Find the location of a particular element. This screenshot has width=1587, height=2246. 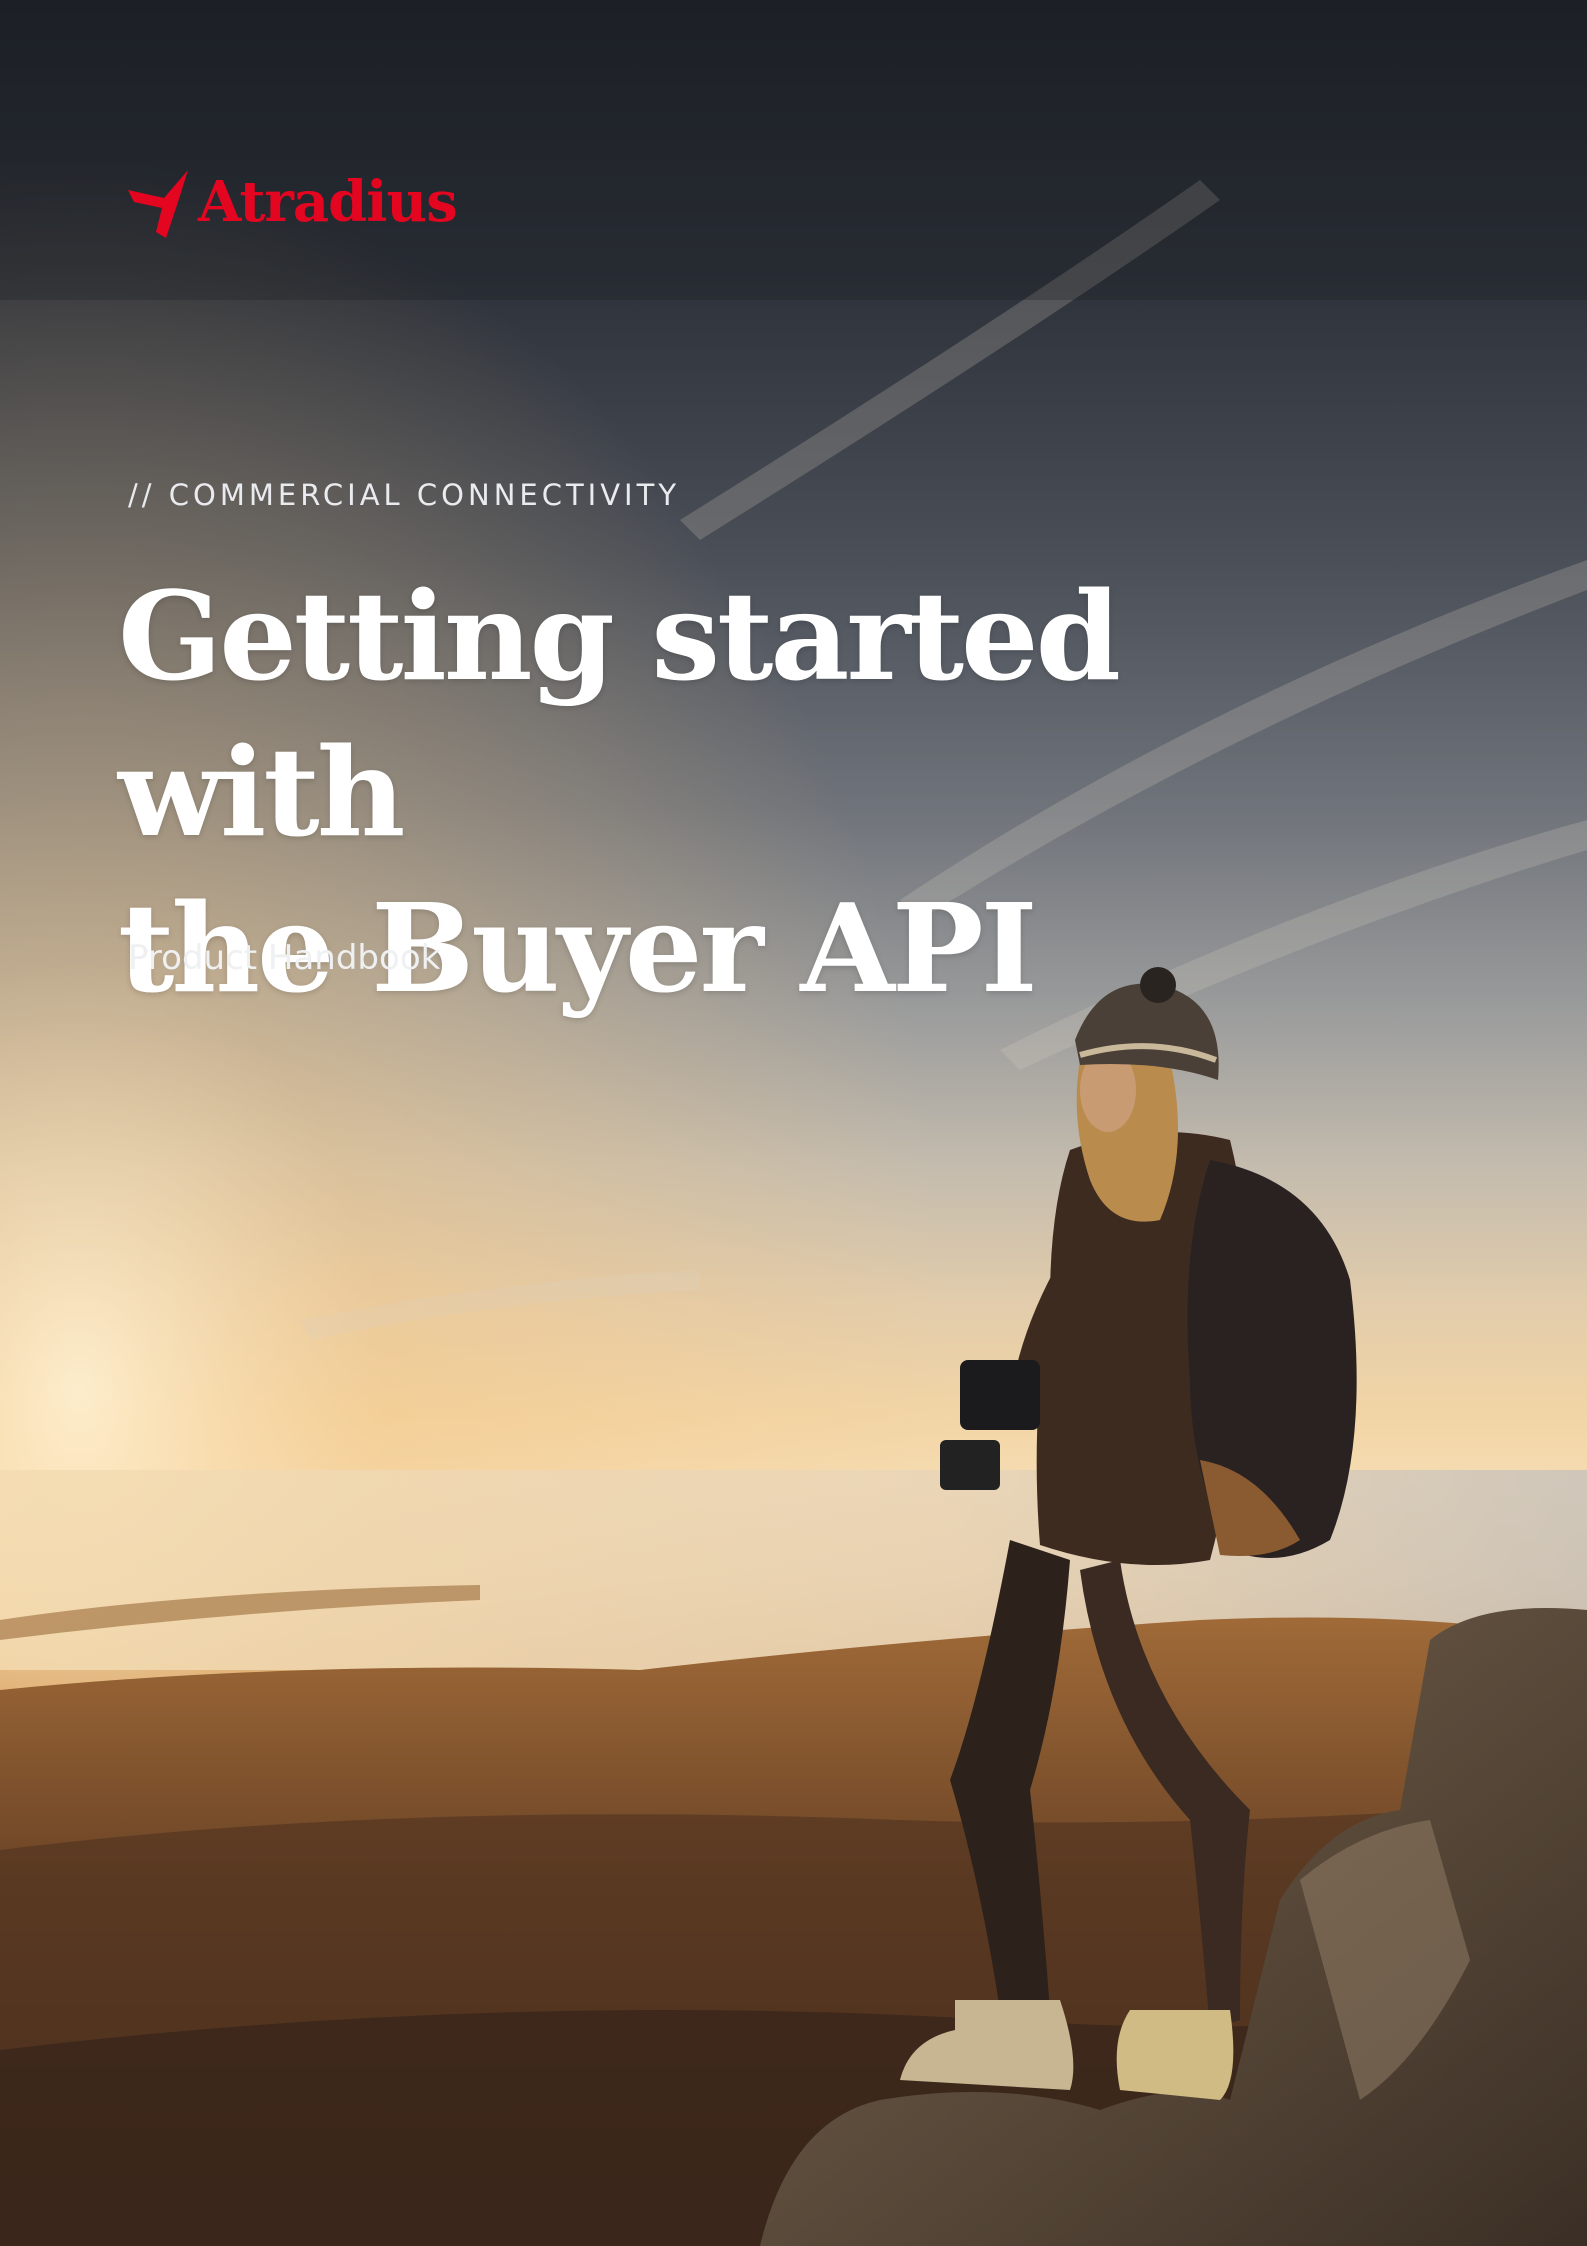

atradius-logo: Atradius is located at coordinates (292, 204).